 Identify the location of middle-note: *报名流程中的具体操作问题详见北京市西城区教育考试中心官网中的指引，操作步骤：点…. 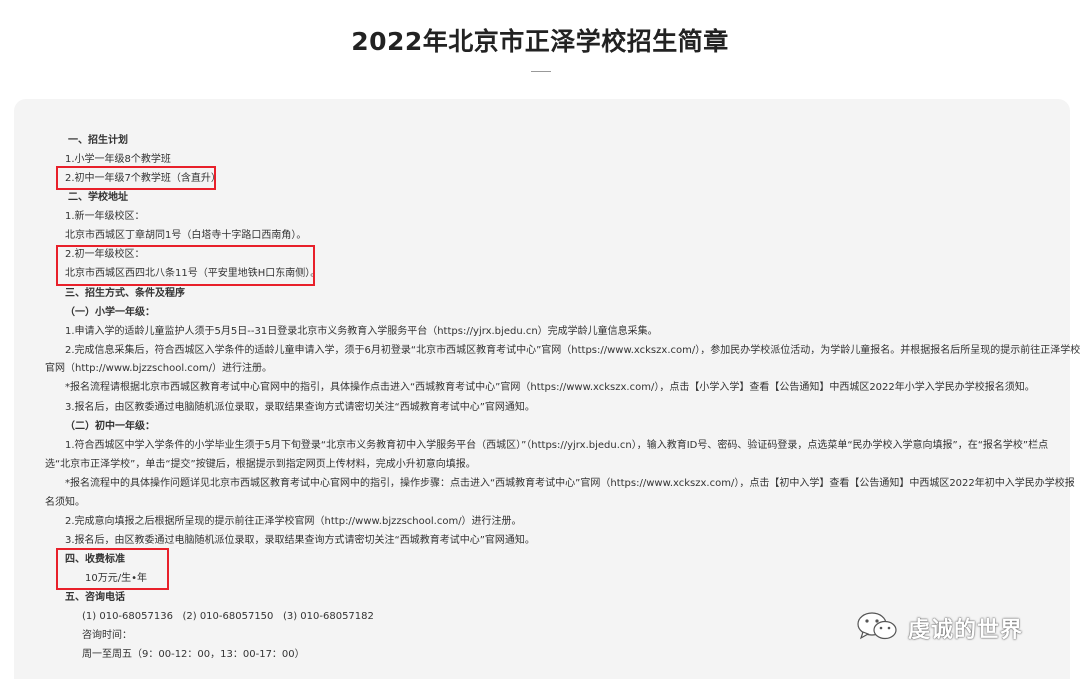
(570, 483).